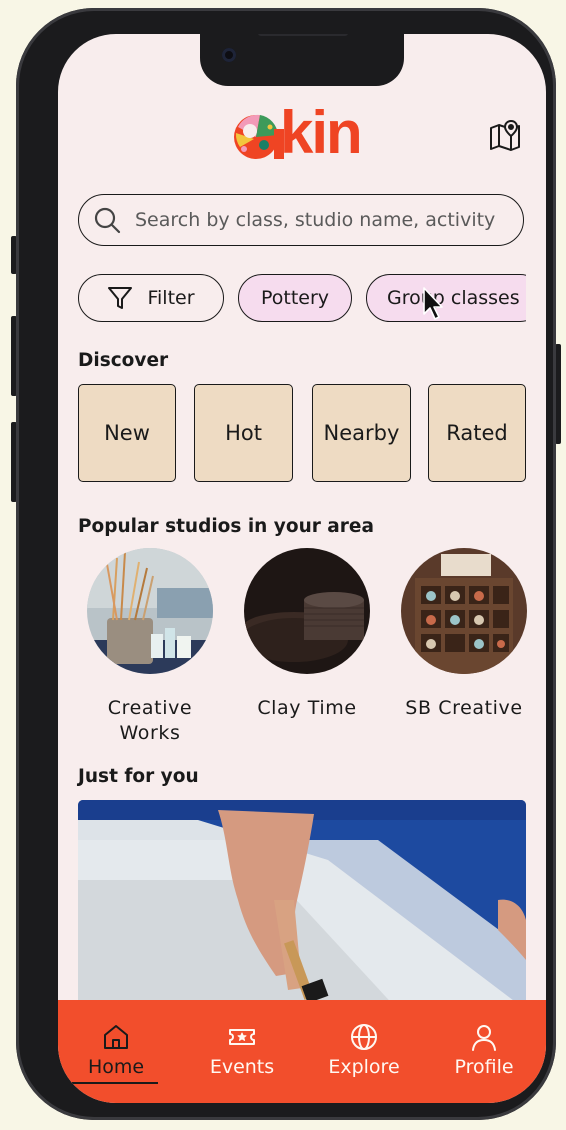  Describe the element at coordinates (115, 1083) in the screenshot. I see `active-tab-indicator` at that location.